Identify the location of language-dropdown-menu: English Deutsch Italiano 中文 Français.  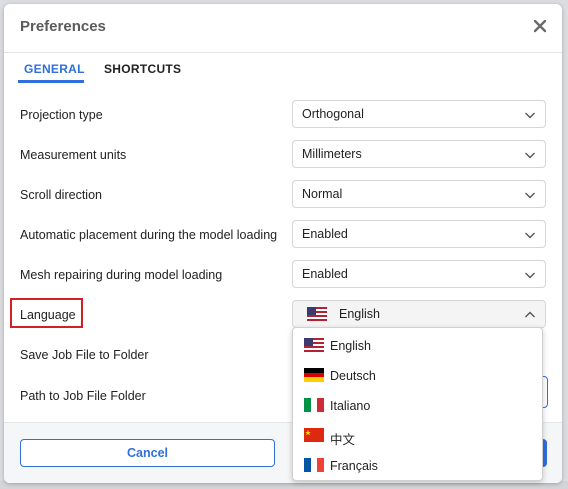
(417, 404).